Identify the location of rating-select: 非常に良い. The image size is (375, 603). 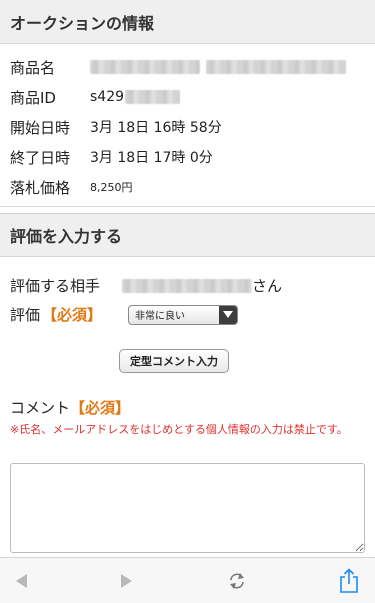
(183, 314).